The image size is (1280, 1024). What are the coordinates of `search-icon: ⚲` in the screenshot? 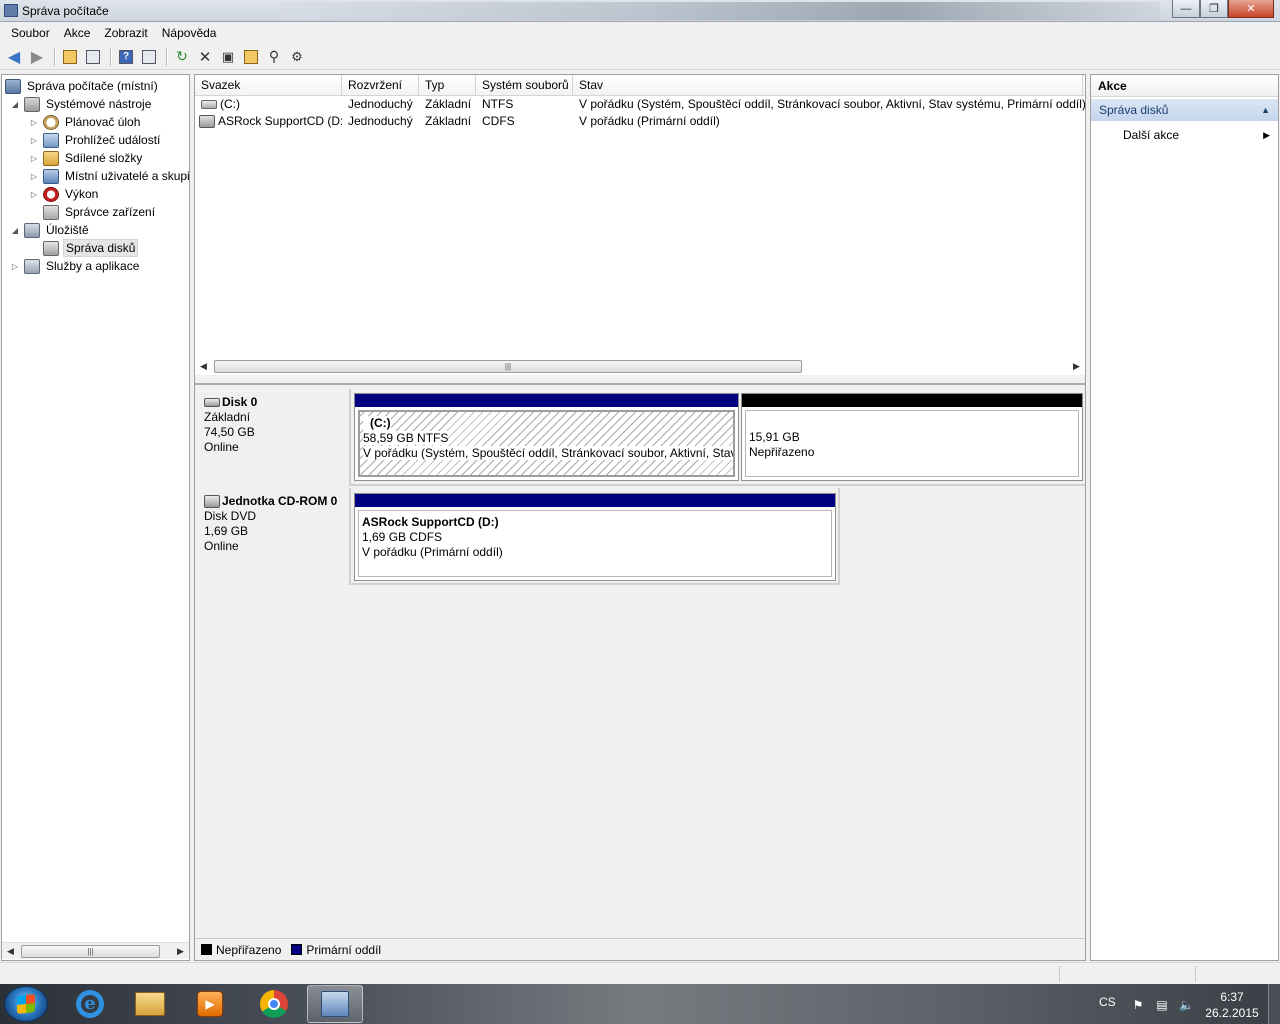 It's located at (274, 57).